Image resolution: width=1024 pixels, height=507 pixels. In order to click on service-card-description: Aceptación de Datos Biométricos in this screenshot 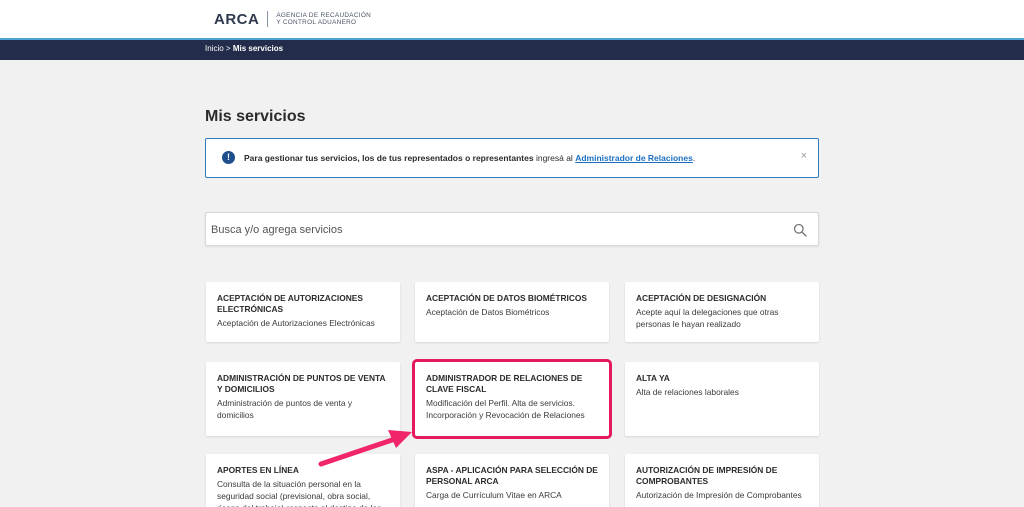, I will do `click(488, 312)`.